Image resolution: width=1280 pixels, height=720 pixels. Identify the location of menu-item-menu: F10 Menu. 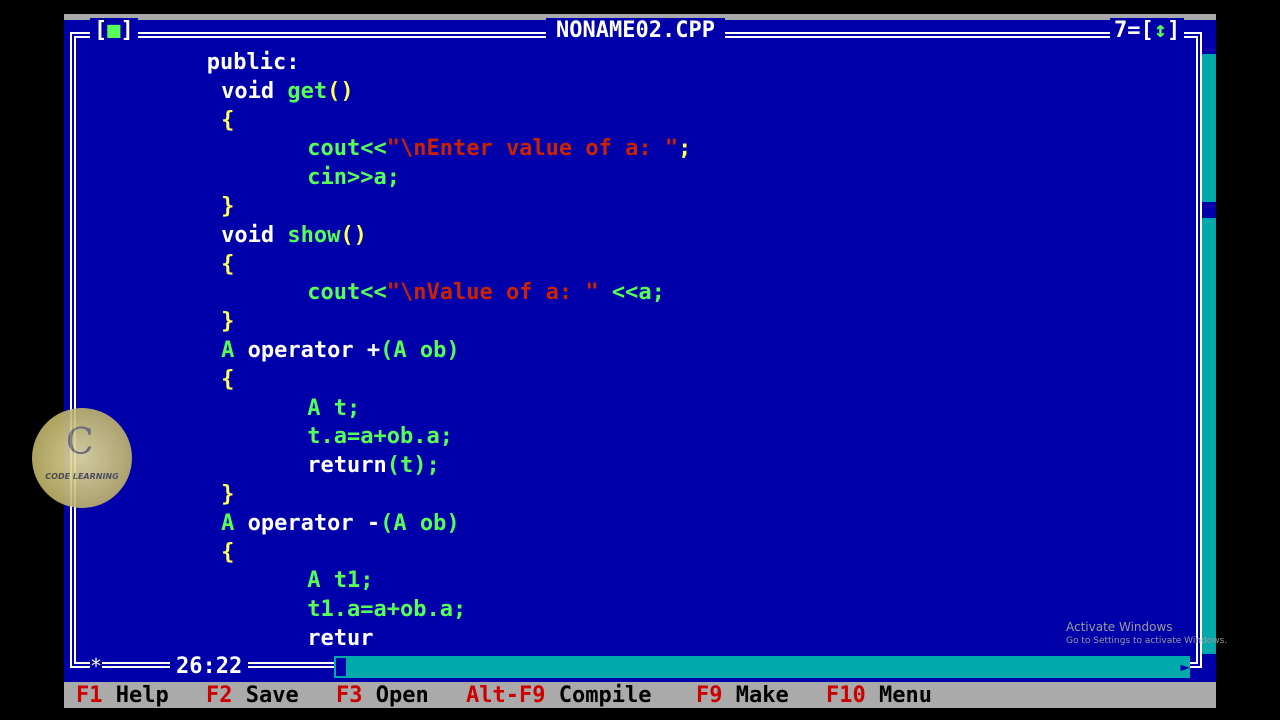
(879, 695).